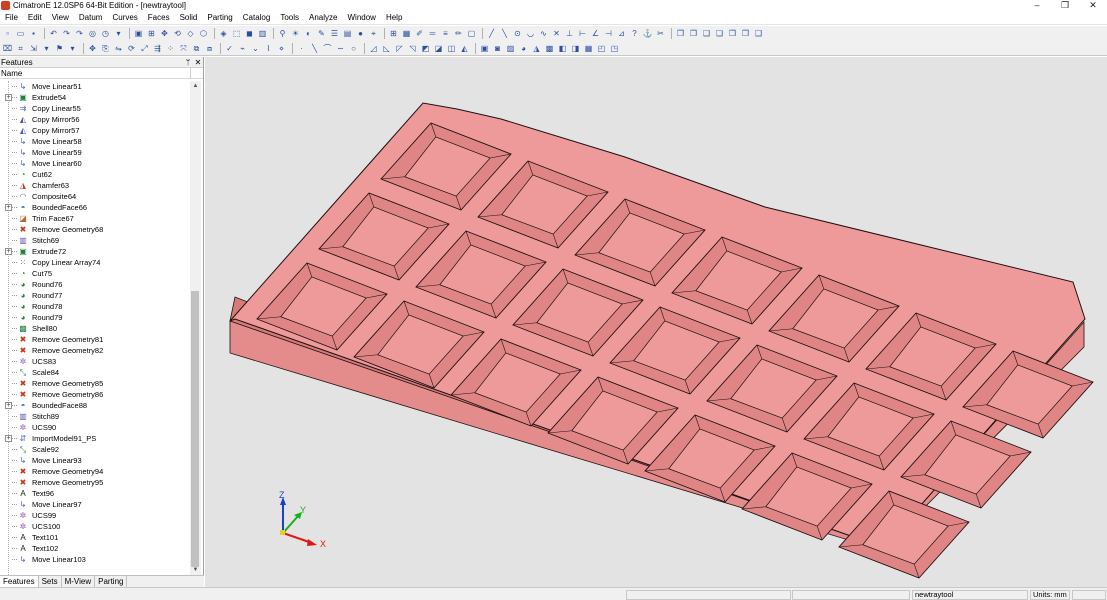 The width and height of the screenshot is (1107, 600). I want to click on feature-tree-item: ↳ Move Linear58, so click(95, 141).